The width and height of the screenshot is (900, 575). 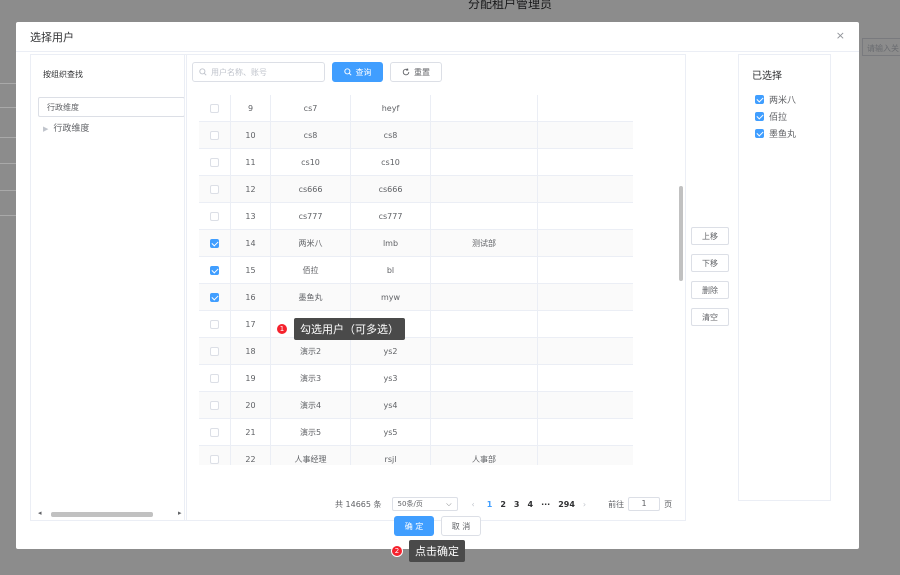 I want to click on table-row: 12 cs666 cs666, so click(x=416, y=189).